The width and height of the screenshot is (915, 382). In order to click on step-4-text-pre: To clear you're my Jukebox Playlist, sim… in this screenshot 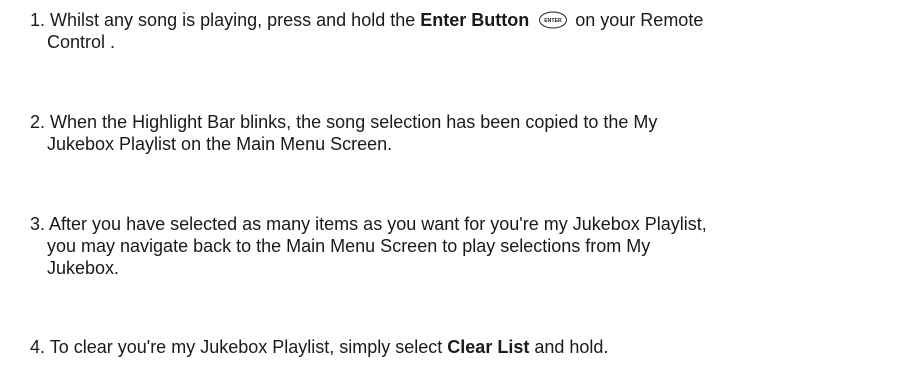, I will do `click(246, 347)`.